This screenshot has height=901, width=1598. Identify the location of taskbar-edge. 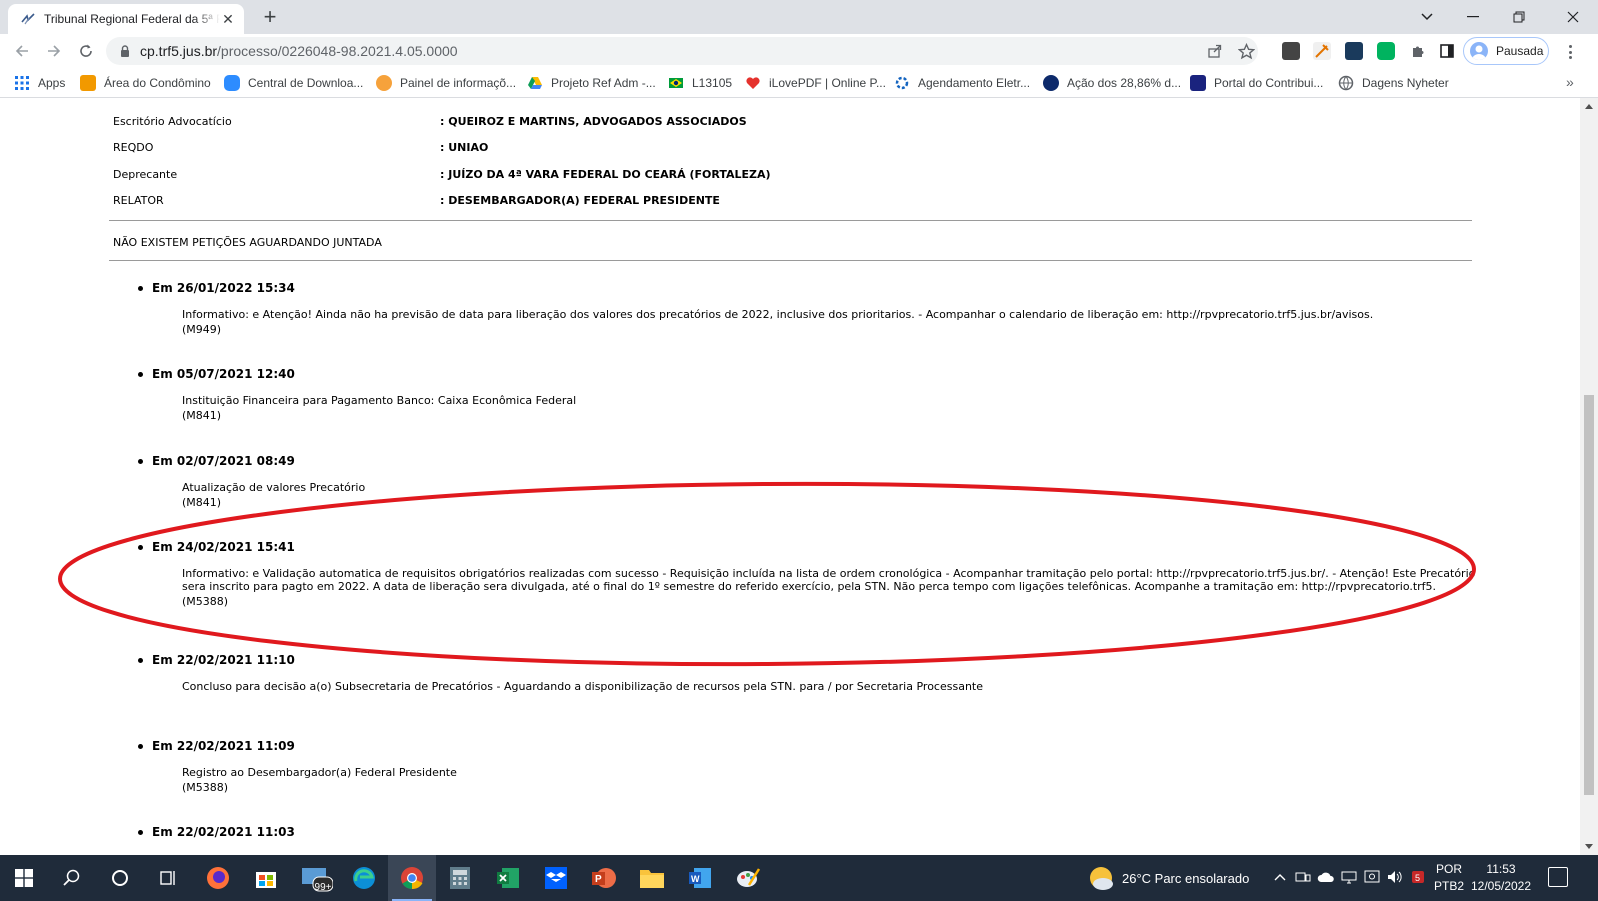
(364, 878).